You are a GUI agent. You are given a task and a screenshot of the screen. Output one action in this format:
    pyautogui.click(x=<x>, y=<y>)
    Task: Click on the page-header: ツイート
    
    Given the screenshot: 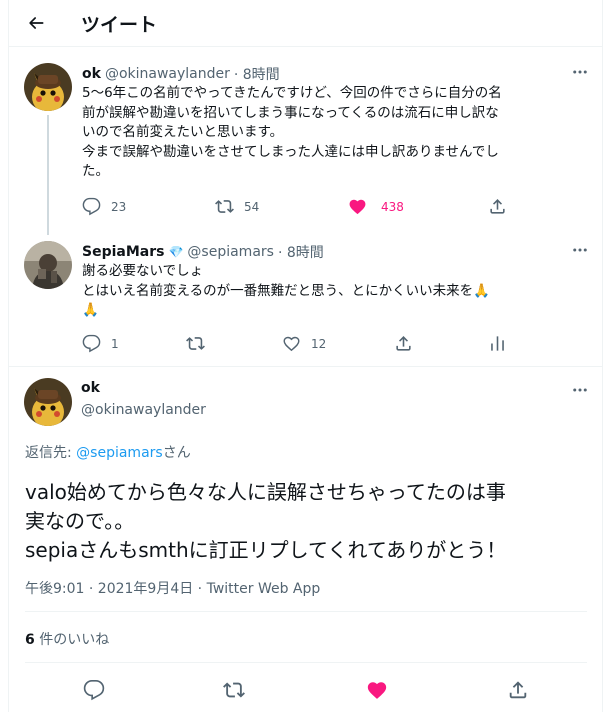 What is the action you would take?
    pyautogui.click(x=305, y=23)
    